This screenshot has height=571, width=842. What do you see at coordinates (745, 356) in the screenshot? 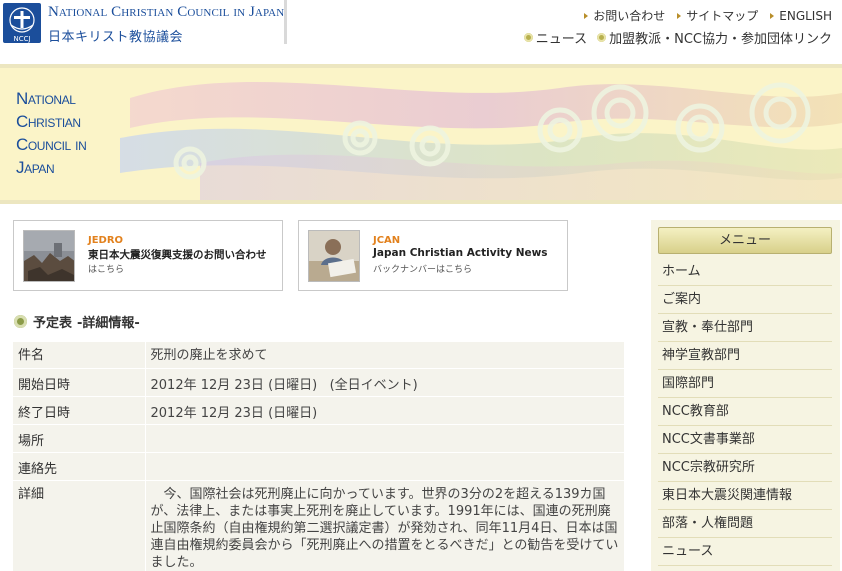
I see `sidebar-item-theology: 神学宣教部門` at bounding box center [745, 356].